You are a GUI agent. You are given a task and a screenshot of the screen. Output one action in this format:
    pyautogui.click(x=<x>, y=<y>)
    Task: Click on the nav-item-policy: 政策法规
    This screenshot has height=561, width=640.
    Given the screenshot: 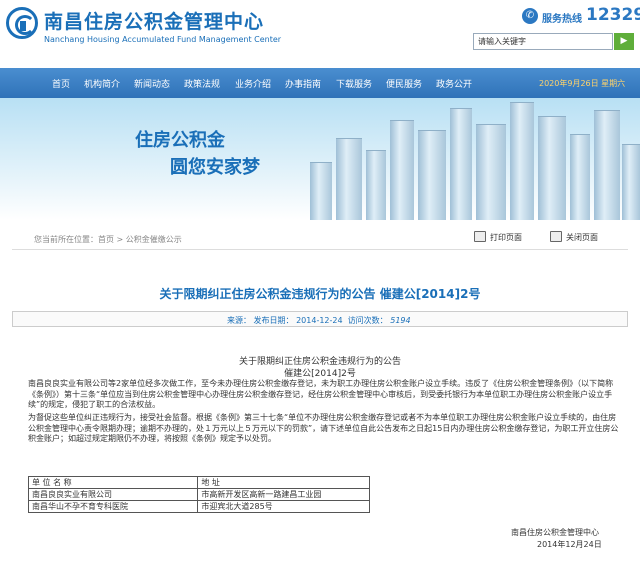 What is the action you would take?
    pyautogui.click(x=202, y=83)
    